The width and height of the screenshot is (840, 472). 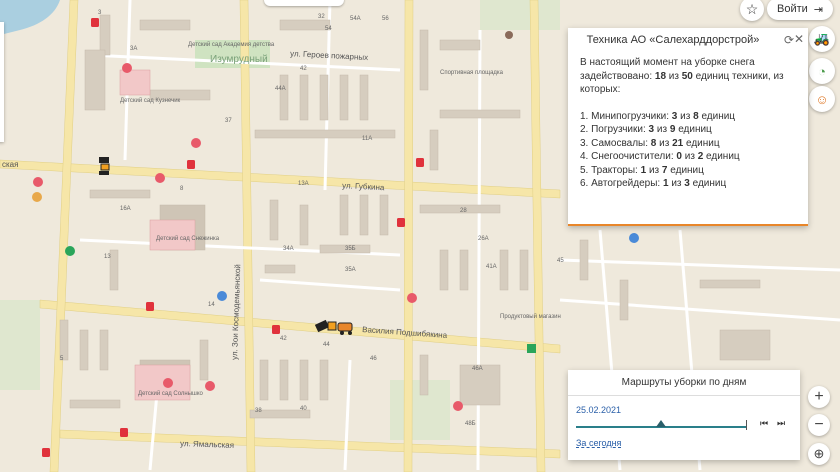 I want to click on plus-icon: +, so click(x=819, y=396).